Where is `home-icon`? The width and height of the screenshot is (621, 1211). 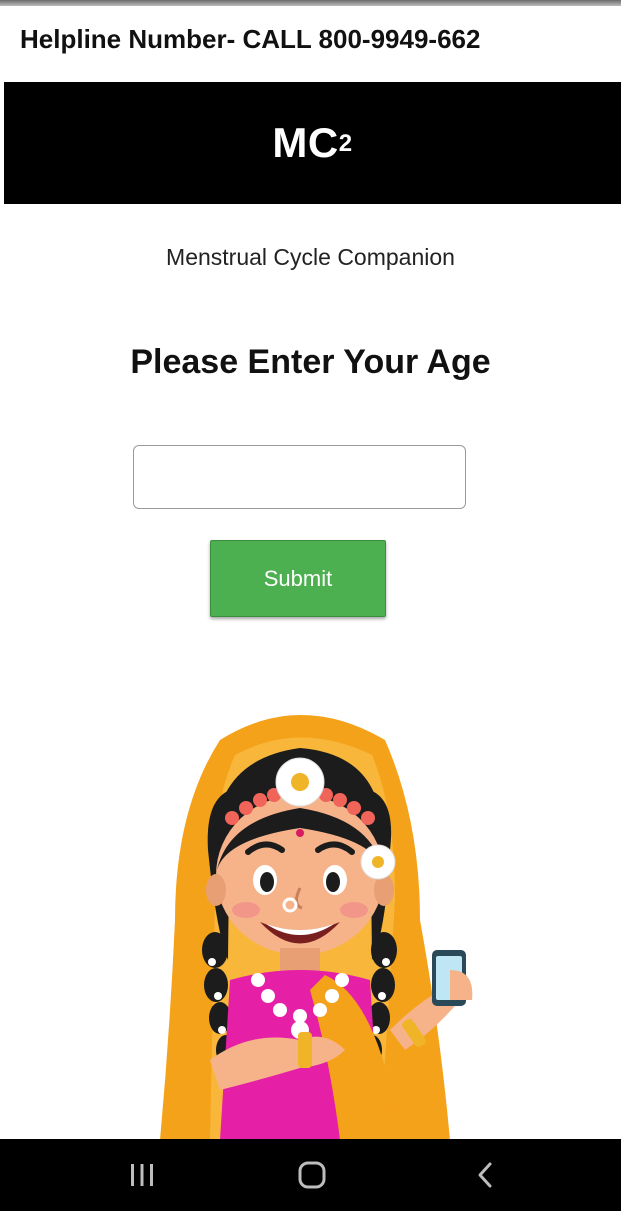 home-icon is located at coordinates (312, 1175).